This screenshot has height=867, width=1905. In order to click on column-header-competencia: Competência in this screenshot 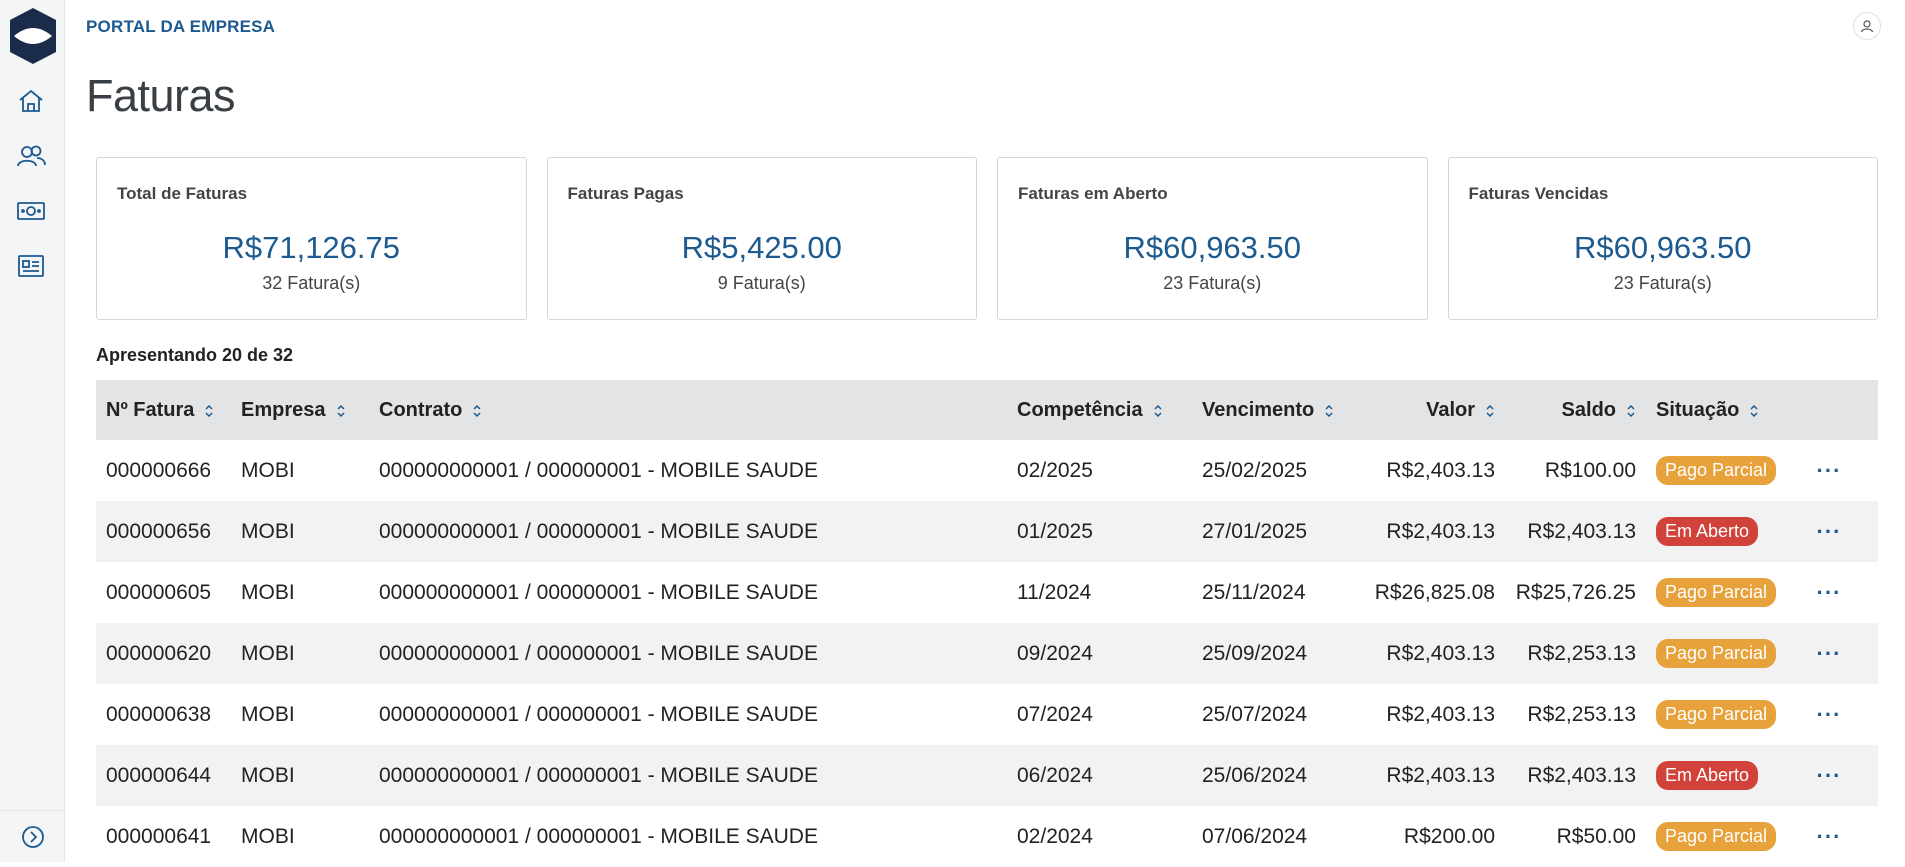, I will do `click(1109, 410)`.